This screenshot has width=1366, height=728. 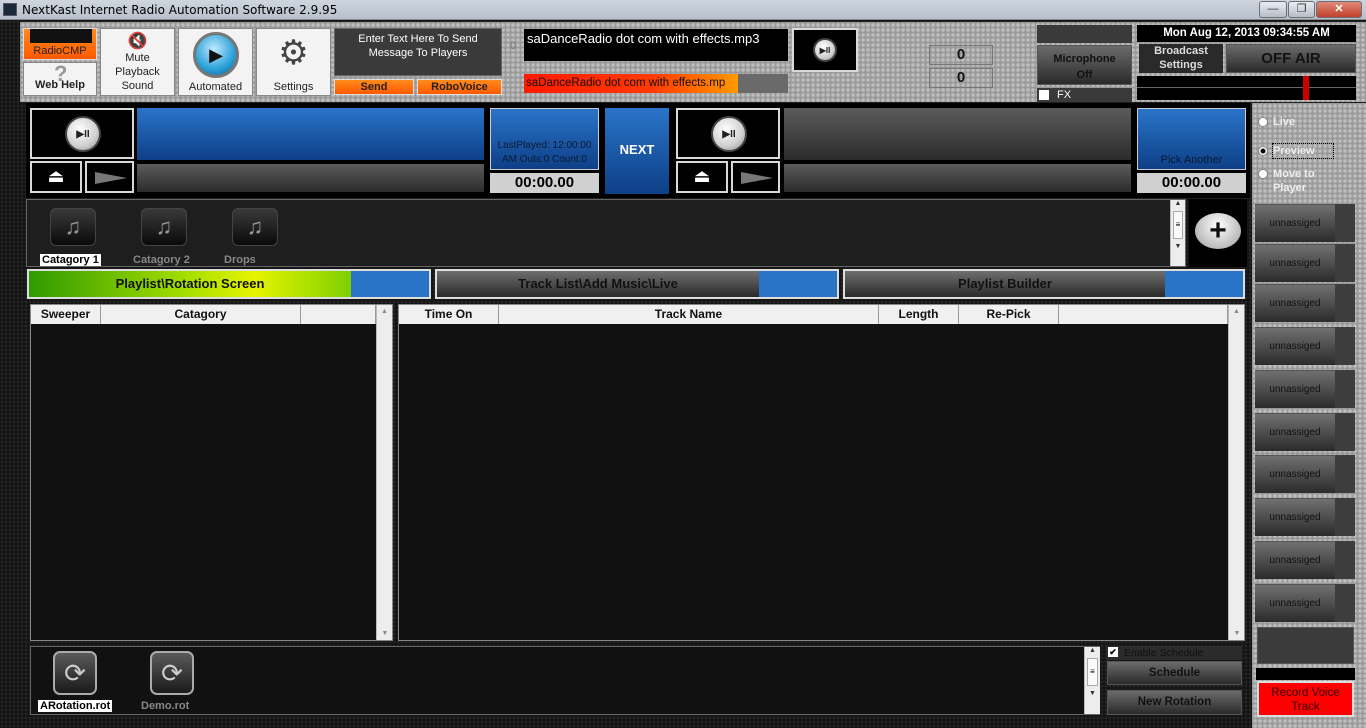 What do you see at coordinates (1191, 139) in the screenshot?
I see `pick-another-button: Pick Another` at bounding box center [1191, 139].